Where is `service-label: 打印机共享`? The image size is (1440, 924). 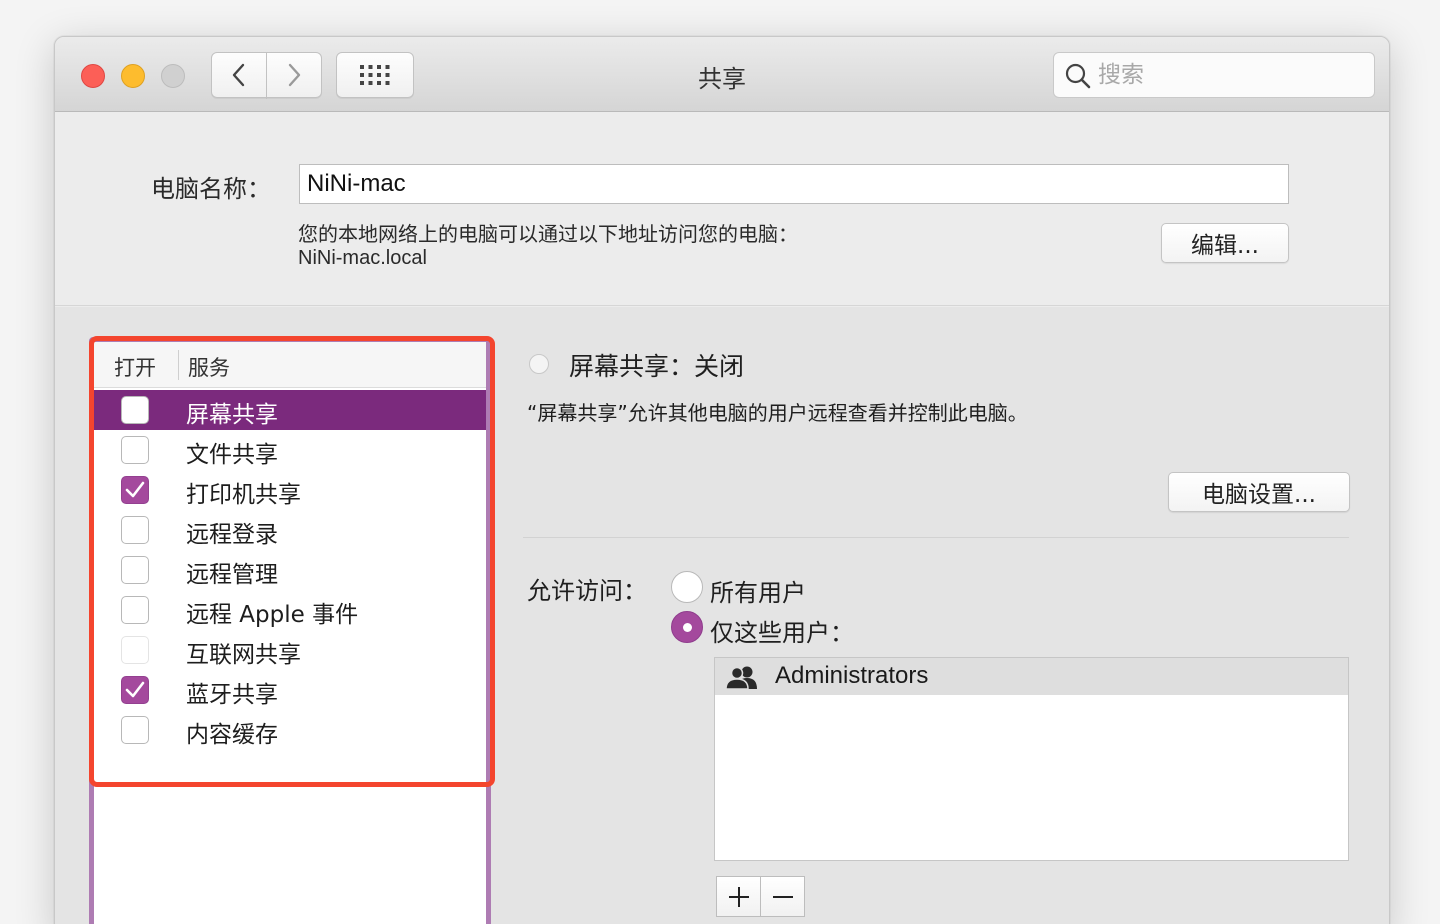 service-label: 打印机共享 is located at coordinates (243, 495).